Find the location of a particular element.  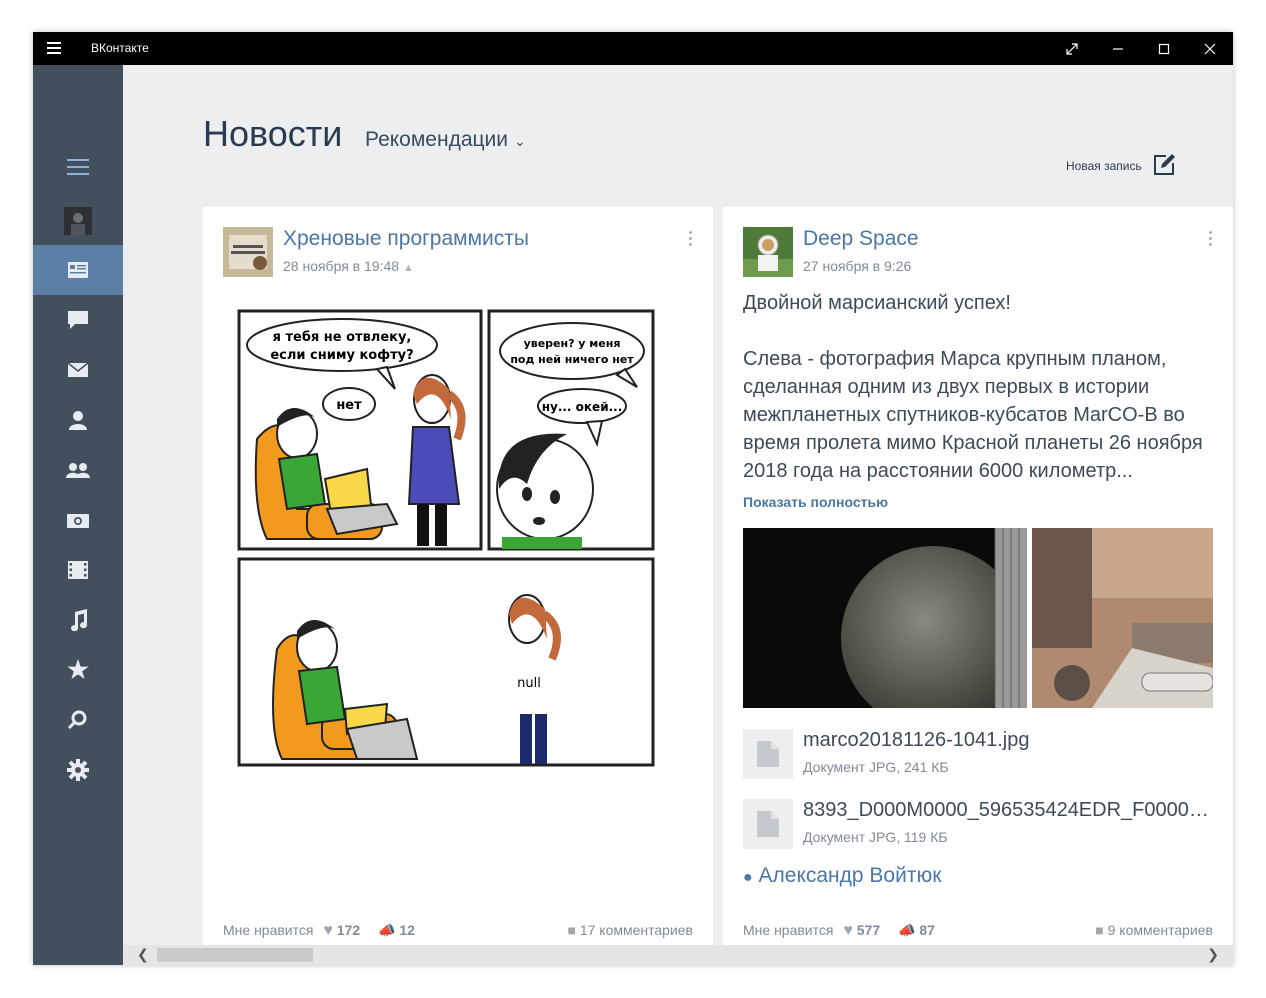

user-icon: ● is located at coordinates (748, 877).